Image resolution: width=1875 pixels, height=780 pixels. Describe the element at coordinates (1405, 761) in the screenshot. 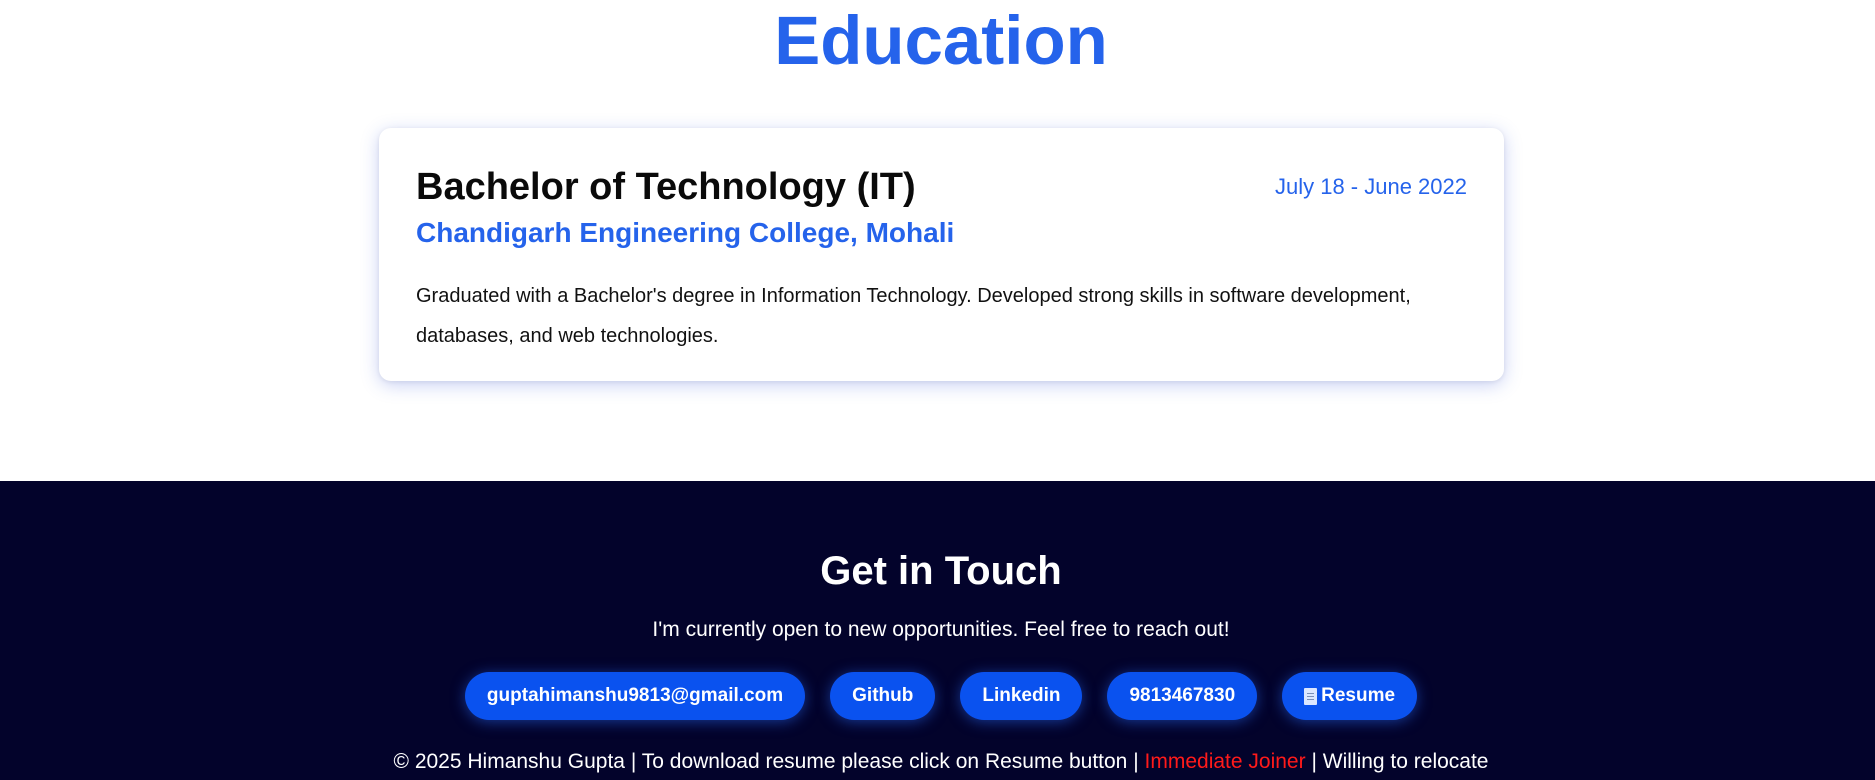

I see `relocate-text: Willing to relocate` at that location.